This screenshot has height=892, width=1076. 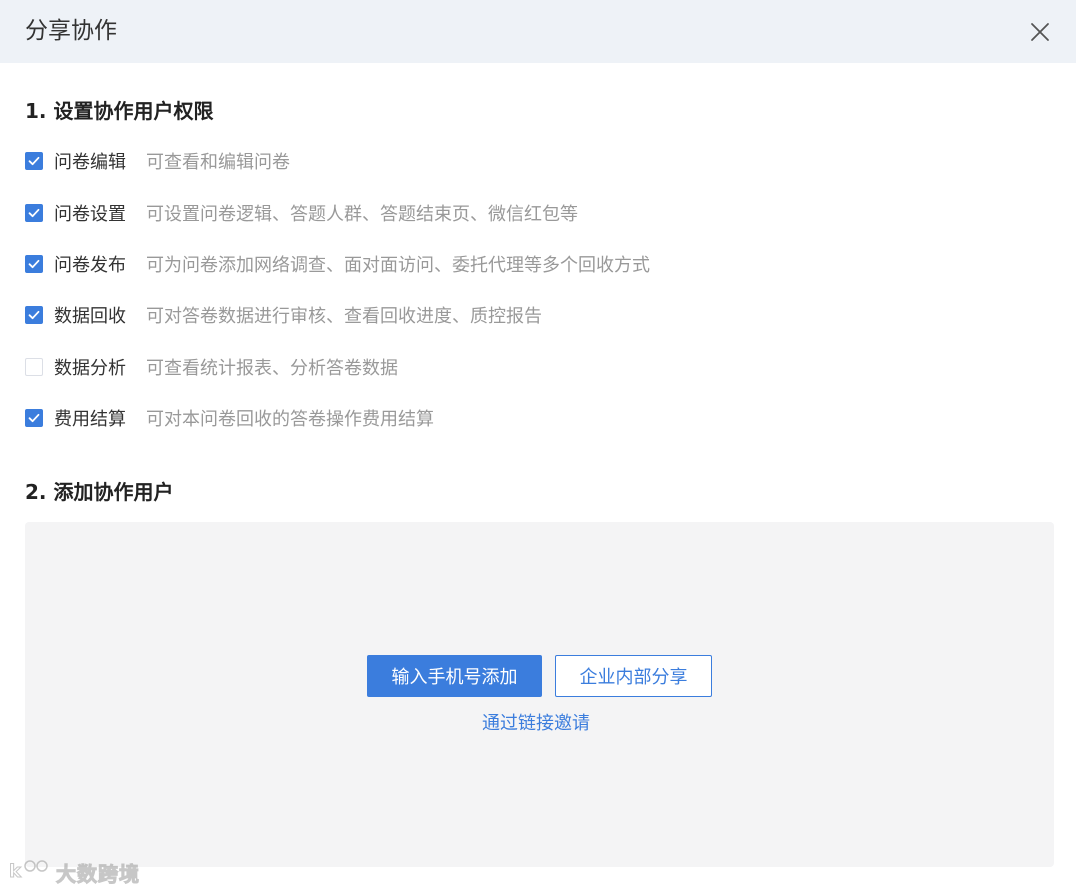 What do you see at coordinates (536, 724) in the screenshot?
I see `invite-by-link: 通过链接邀请` at bounding box center [536, 724].